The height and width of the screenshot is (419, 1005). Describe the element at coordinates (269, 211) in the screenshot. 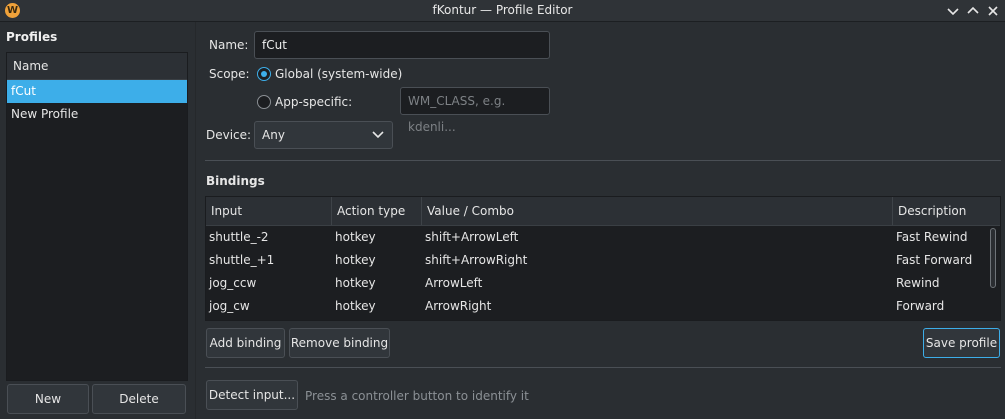

I see `column-header-input: Input` at that location.